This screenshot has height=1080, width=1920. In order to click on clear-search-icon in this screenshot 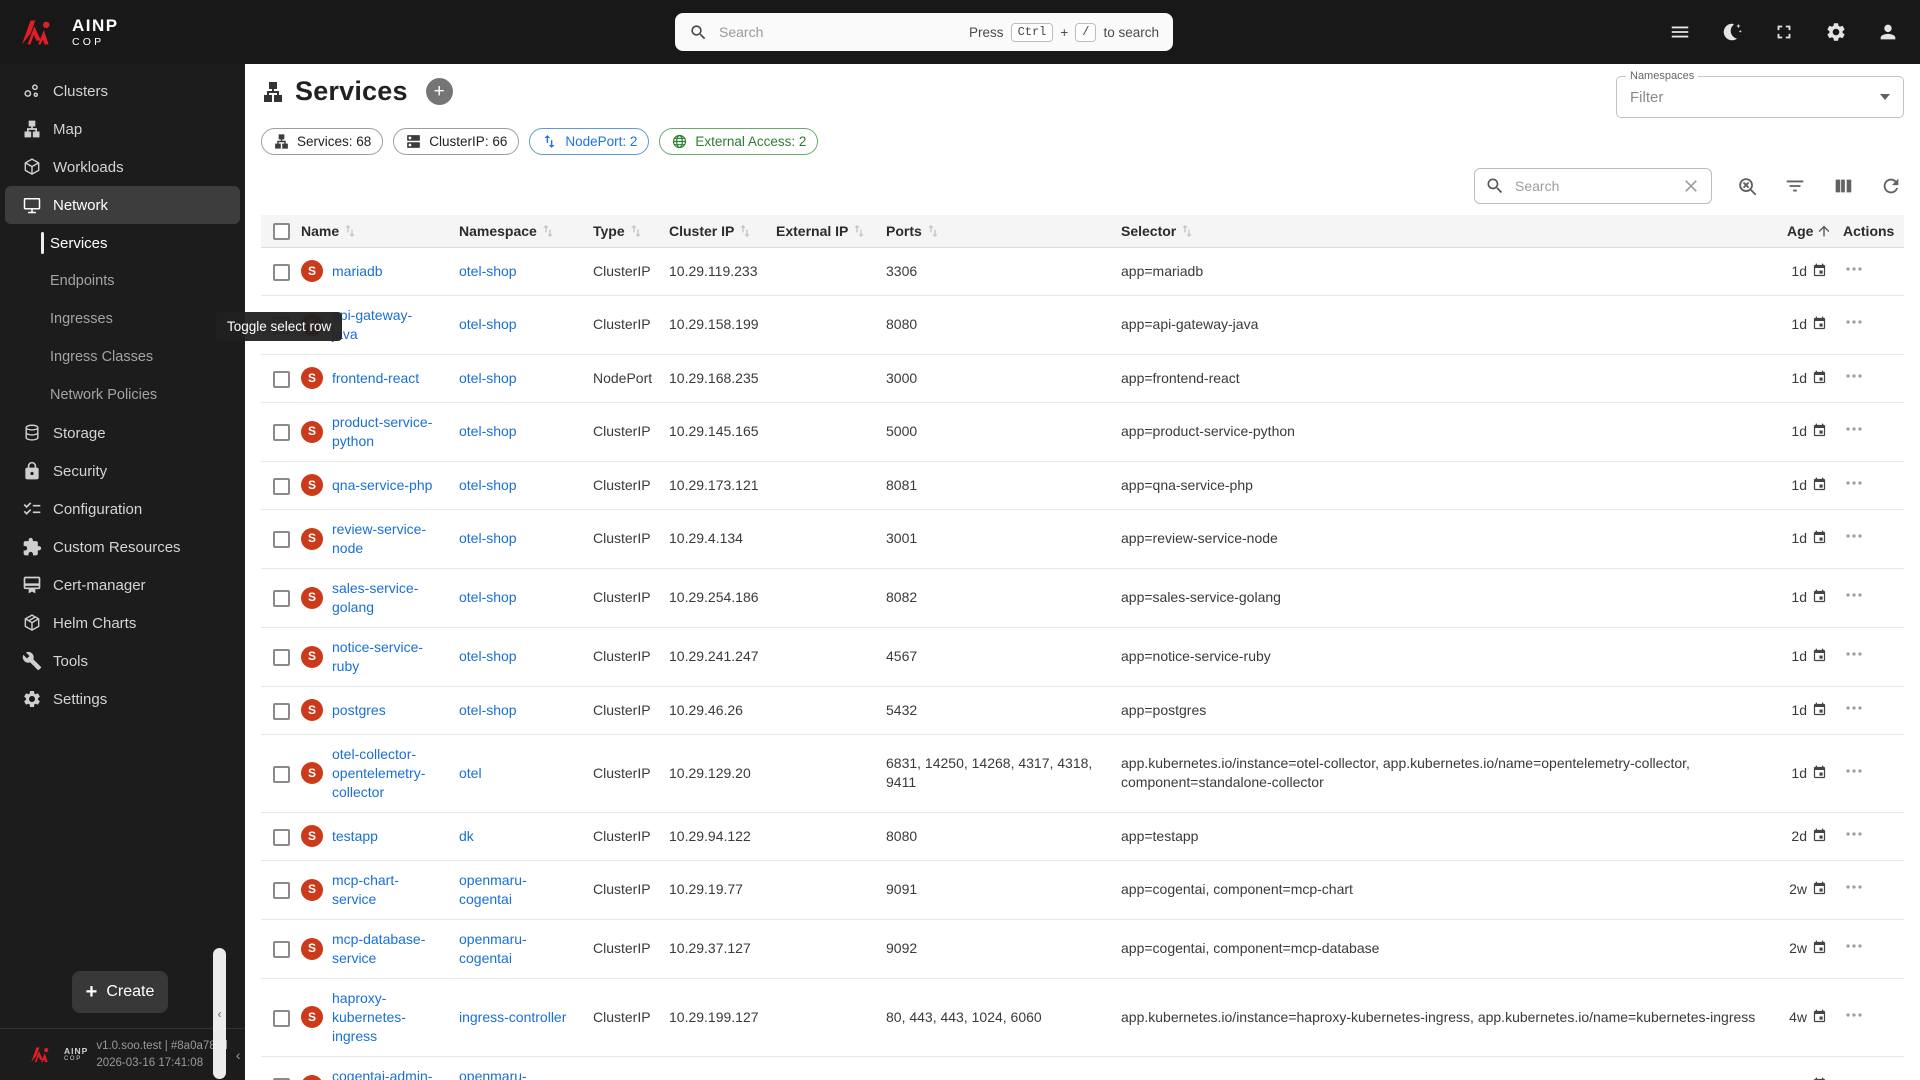, I will do `click(1691, 186)`.